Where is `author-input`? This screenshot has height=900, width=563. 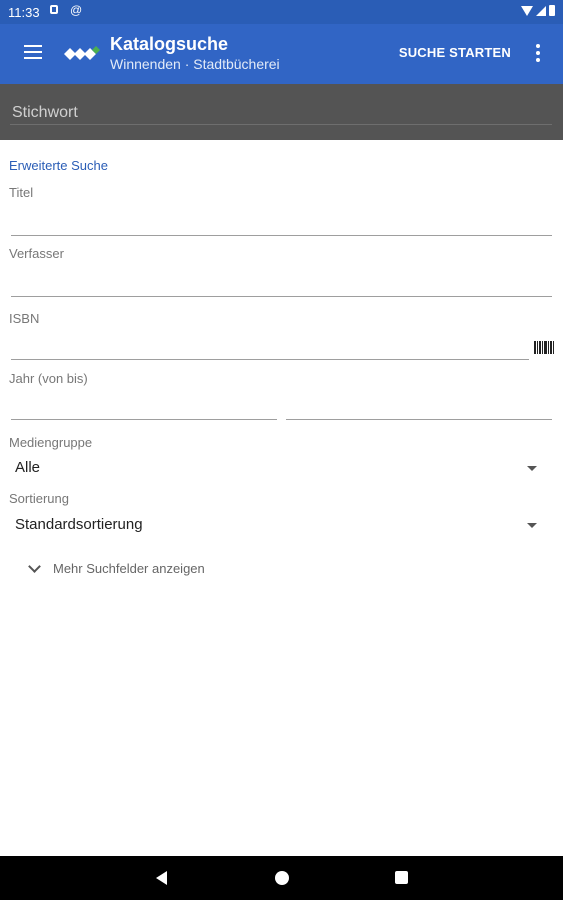 author-input is located at coordinates (281, 279).